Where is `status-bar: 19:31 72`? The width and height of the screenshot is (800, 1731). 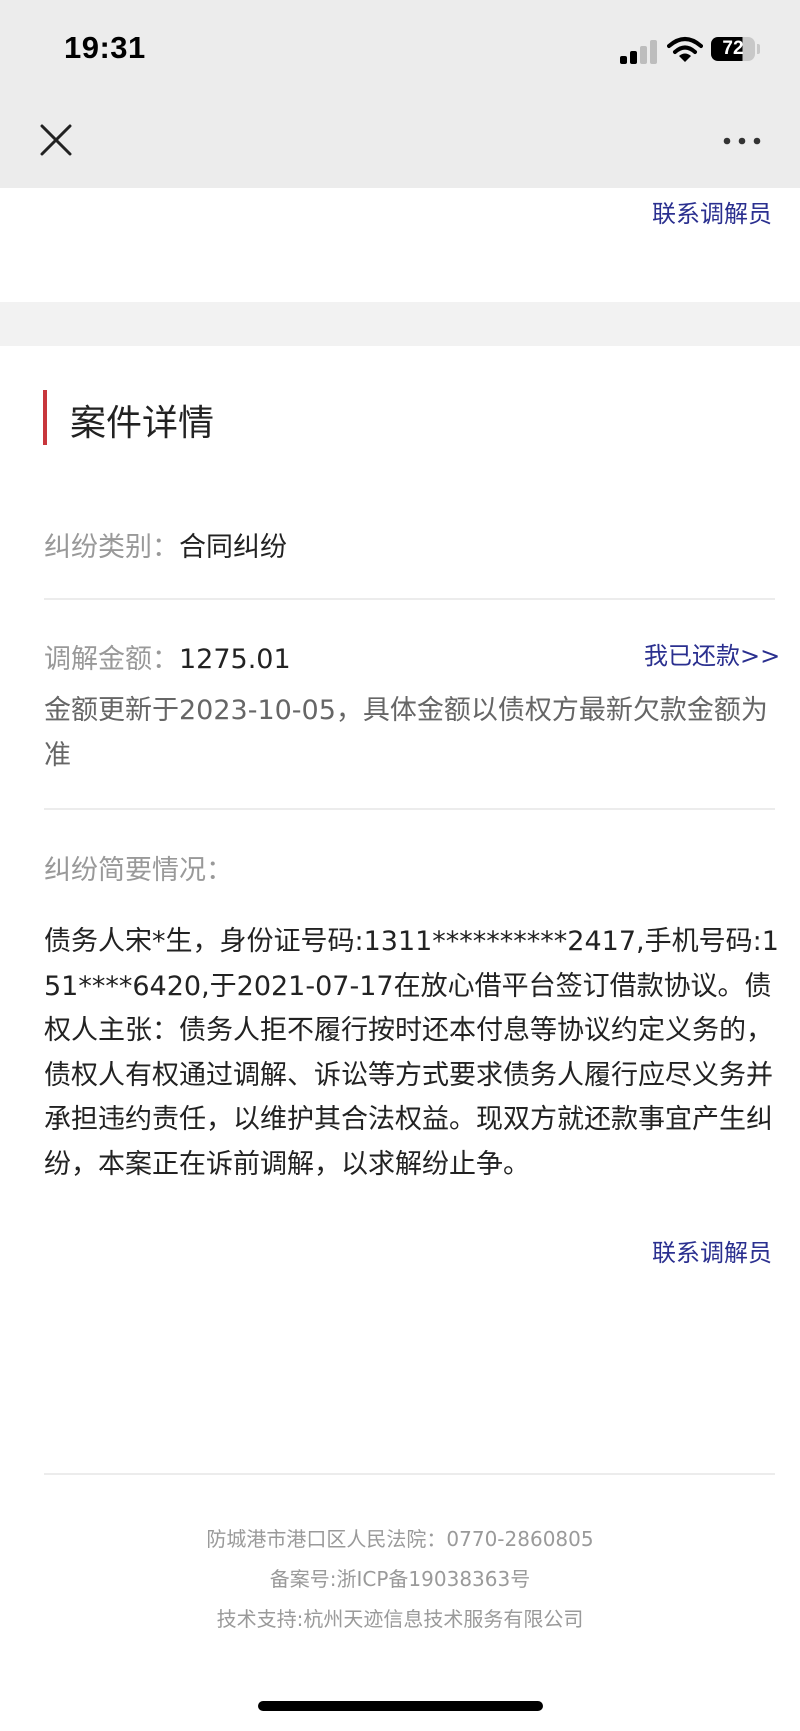 status-bar: 19:31 72 is located at coordinates (400, 50).